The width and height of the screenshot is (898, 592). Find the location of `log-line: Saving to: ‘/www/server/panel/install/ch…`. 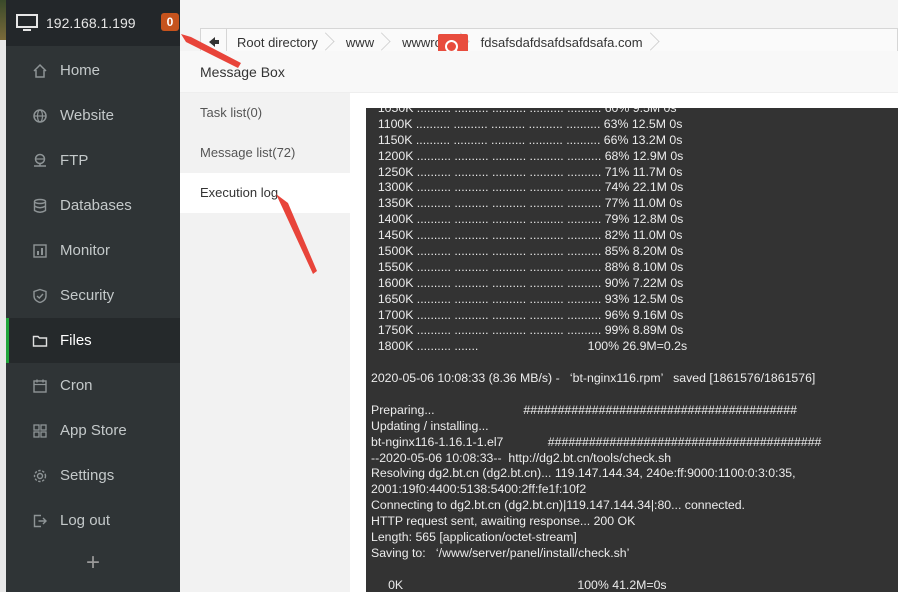

log-line: Saving to: ‘/www/server/panel/install/ch… is located at coordinates (500, 552).